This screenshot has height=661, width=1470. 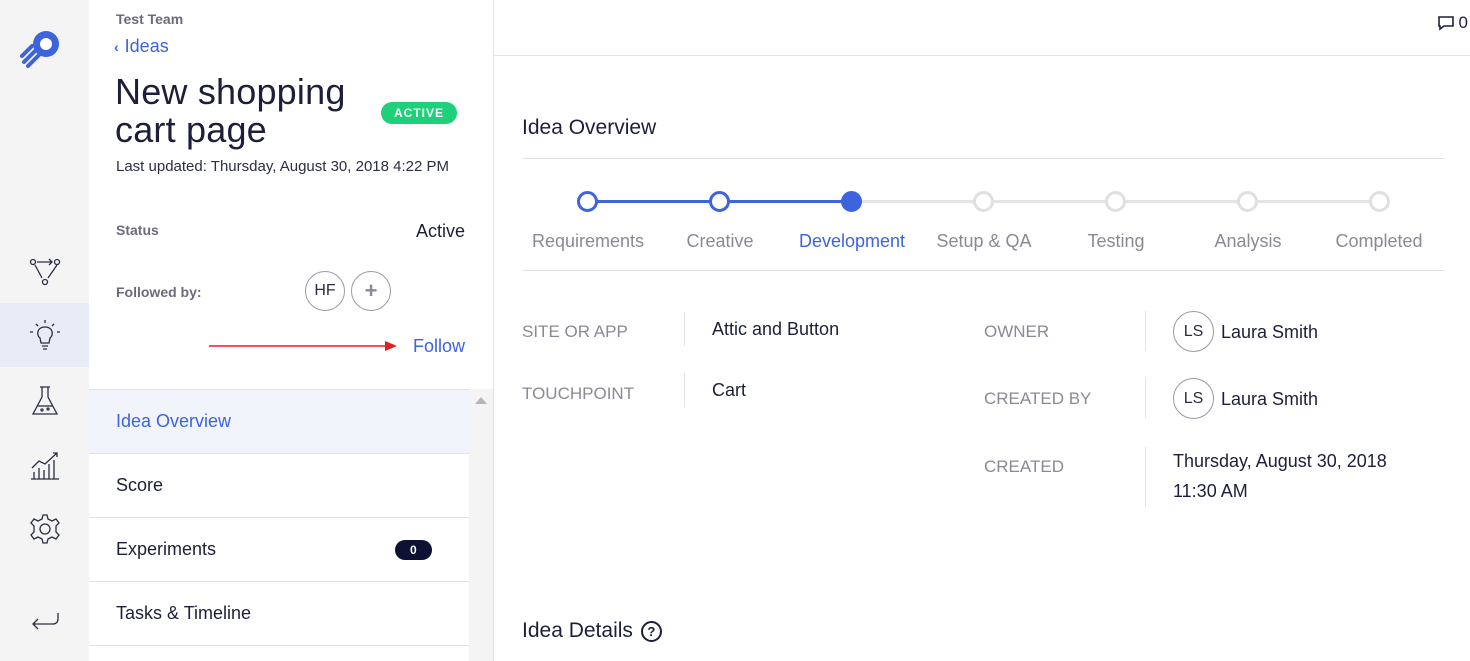 I want to click on back-arrow-icon, so click(x=45, y=621).